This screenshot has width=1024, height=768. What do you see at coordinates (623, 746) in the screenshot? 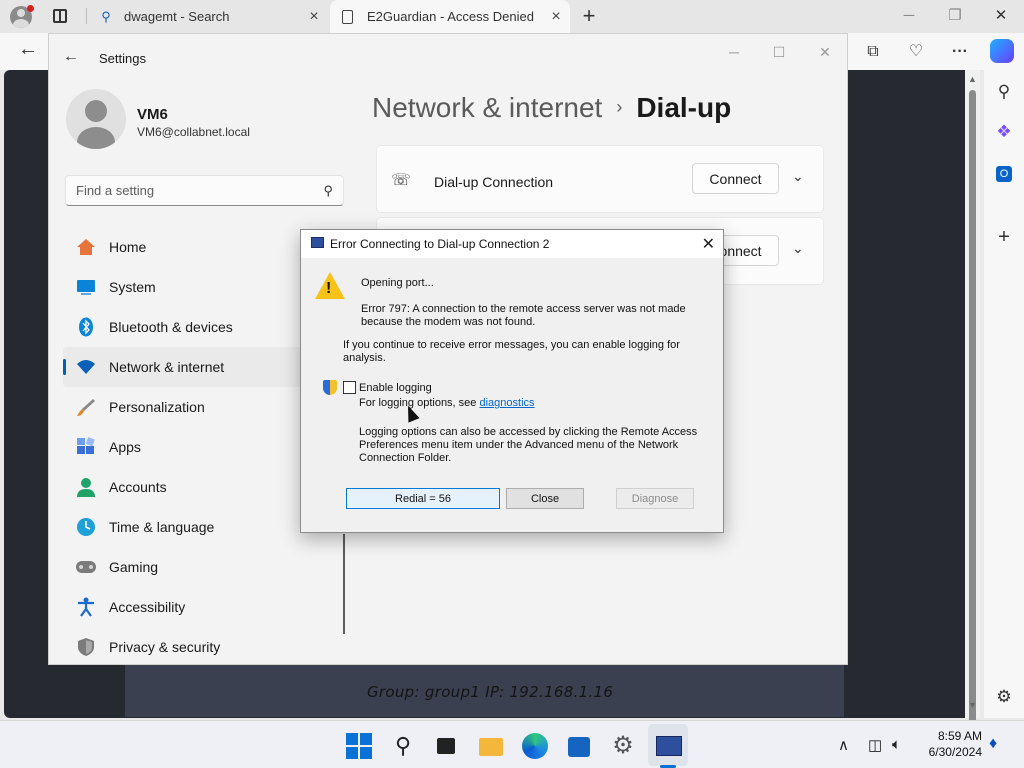
I see `settings-app-icon: ⚙` at bounding box center [623, 746].